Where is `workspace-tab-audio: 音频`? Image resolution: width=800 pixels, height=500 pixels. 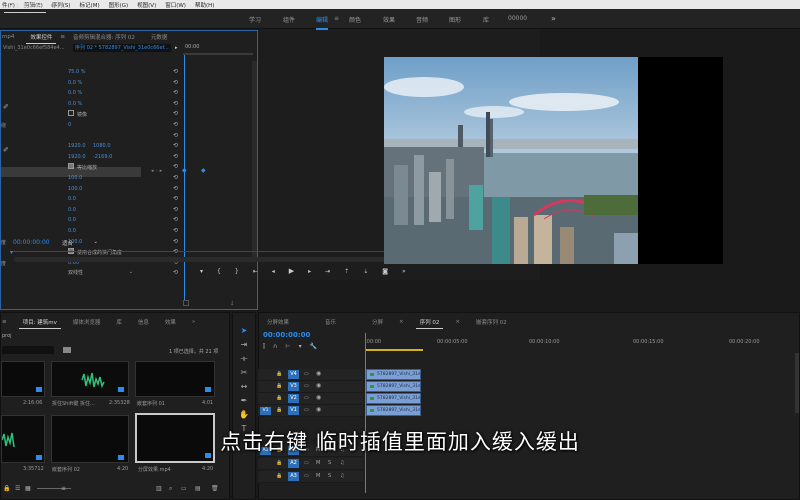
workspace-tab-audio: 音频 is located at coordinates (422, 19).